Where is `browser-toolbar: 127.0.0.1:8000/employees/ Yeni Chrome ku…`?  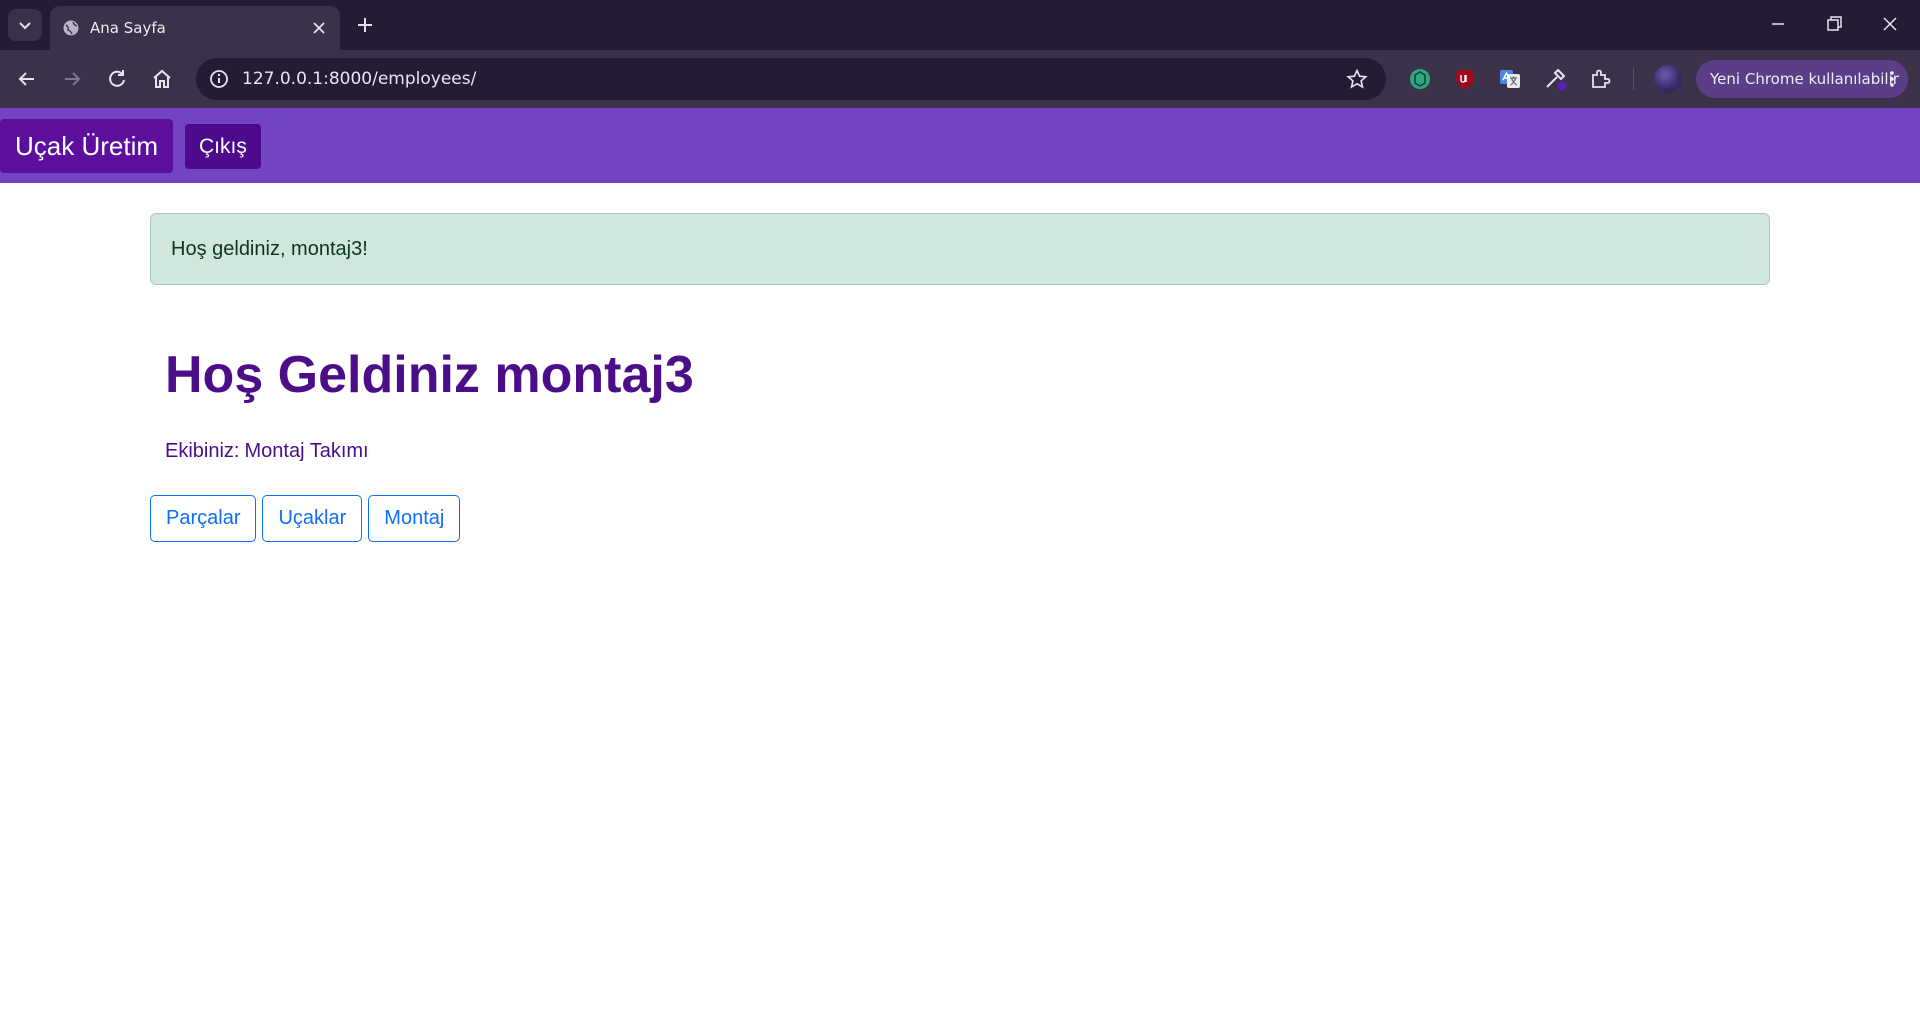 browser-toolbar: 127.0.0.1:8000/employees/ Yeni Chrome ku… is located at coordinates (960, 79).